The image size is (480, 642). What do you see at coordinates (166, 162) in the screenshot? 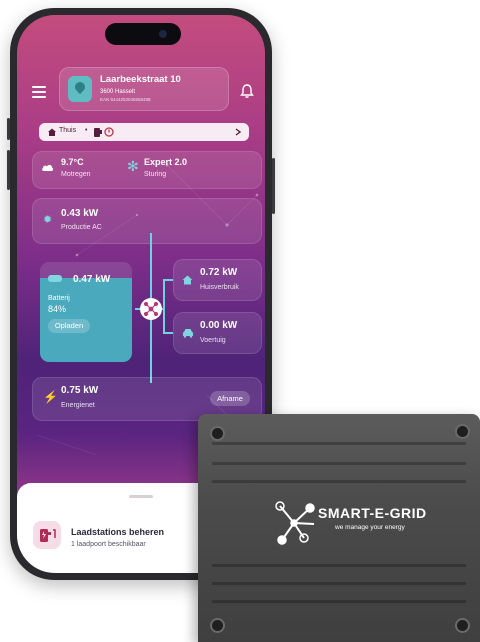
I see `control-mode: Expert 2.0` at bounding box center [166, 162].